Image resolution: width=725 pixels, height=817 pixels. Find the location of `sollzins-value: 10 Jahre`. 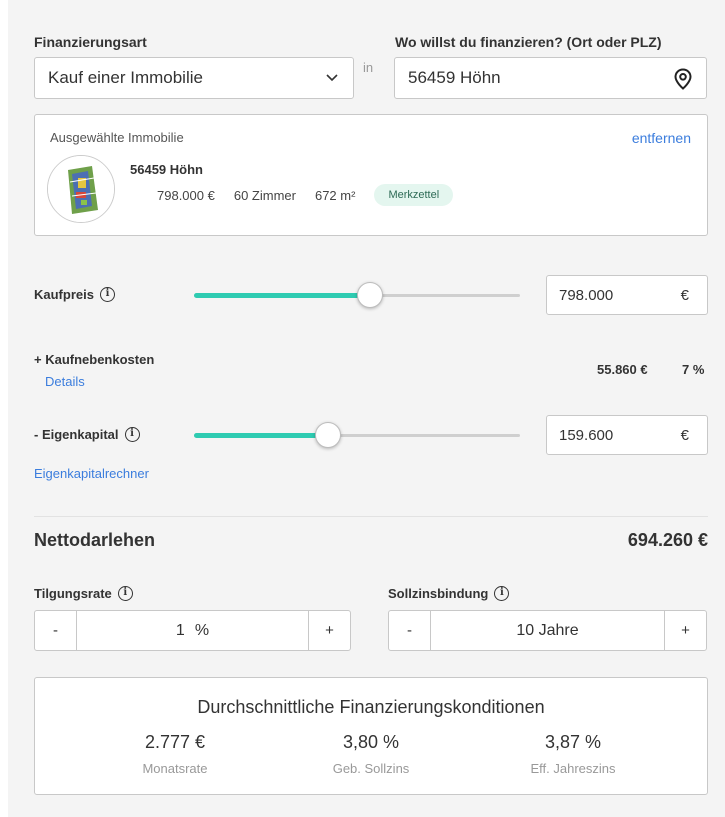

sollzins-value: 10 Jahre is located at coordinates (547, 630).